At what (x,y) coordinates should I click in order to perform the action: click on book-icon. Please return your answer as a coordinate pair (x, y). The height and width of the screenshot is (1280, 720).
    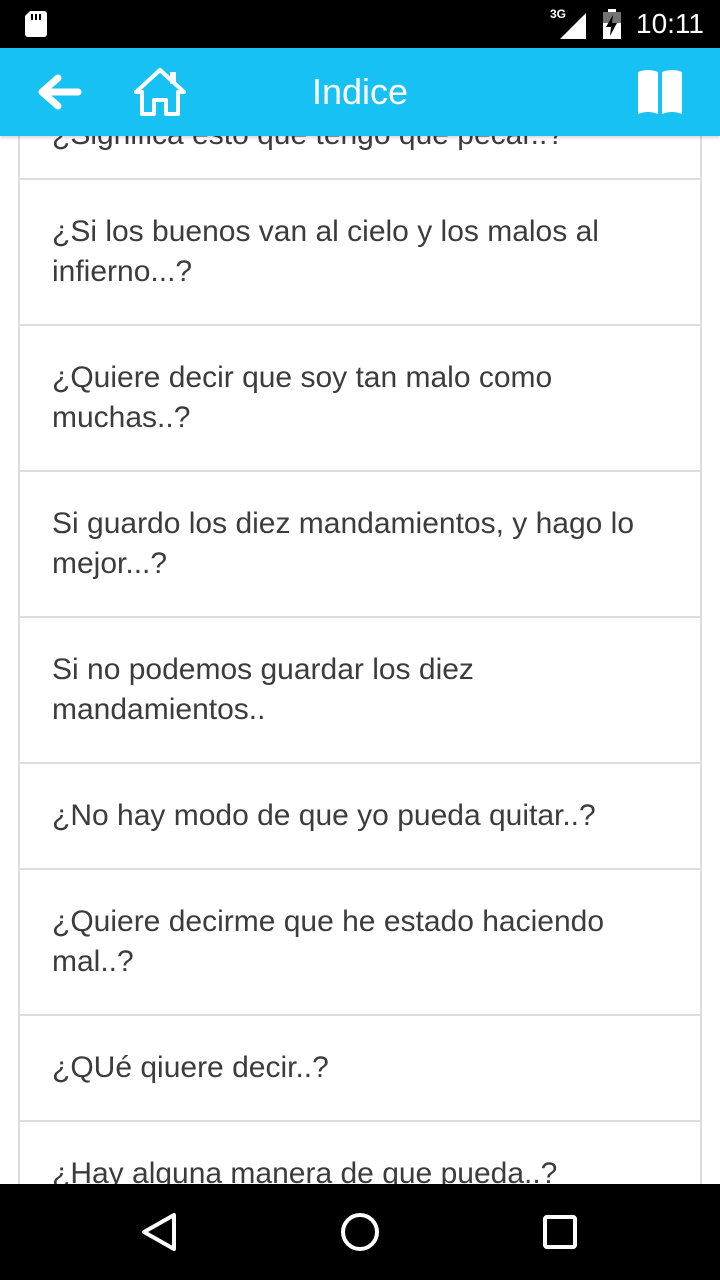
    Looking at the image, I should click on (660, 92).